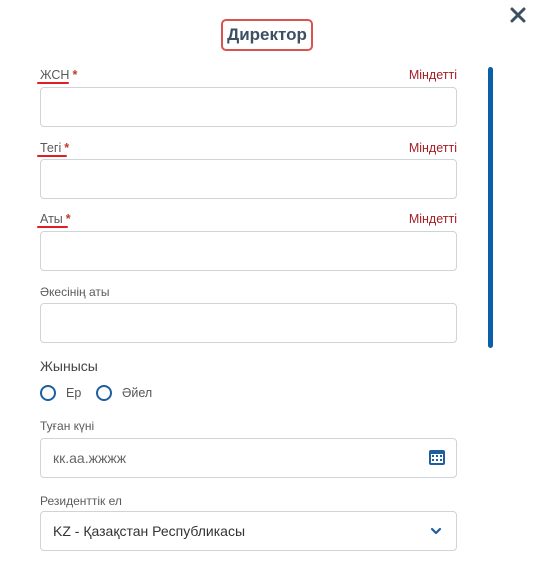 The width and height of the screenshot is (539, 564). I want to click on close-icon, so click(518, 15).